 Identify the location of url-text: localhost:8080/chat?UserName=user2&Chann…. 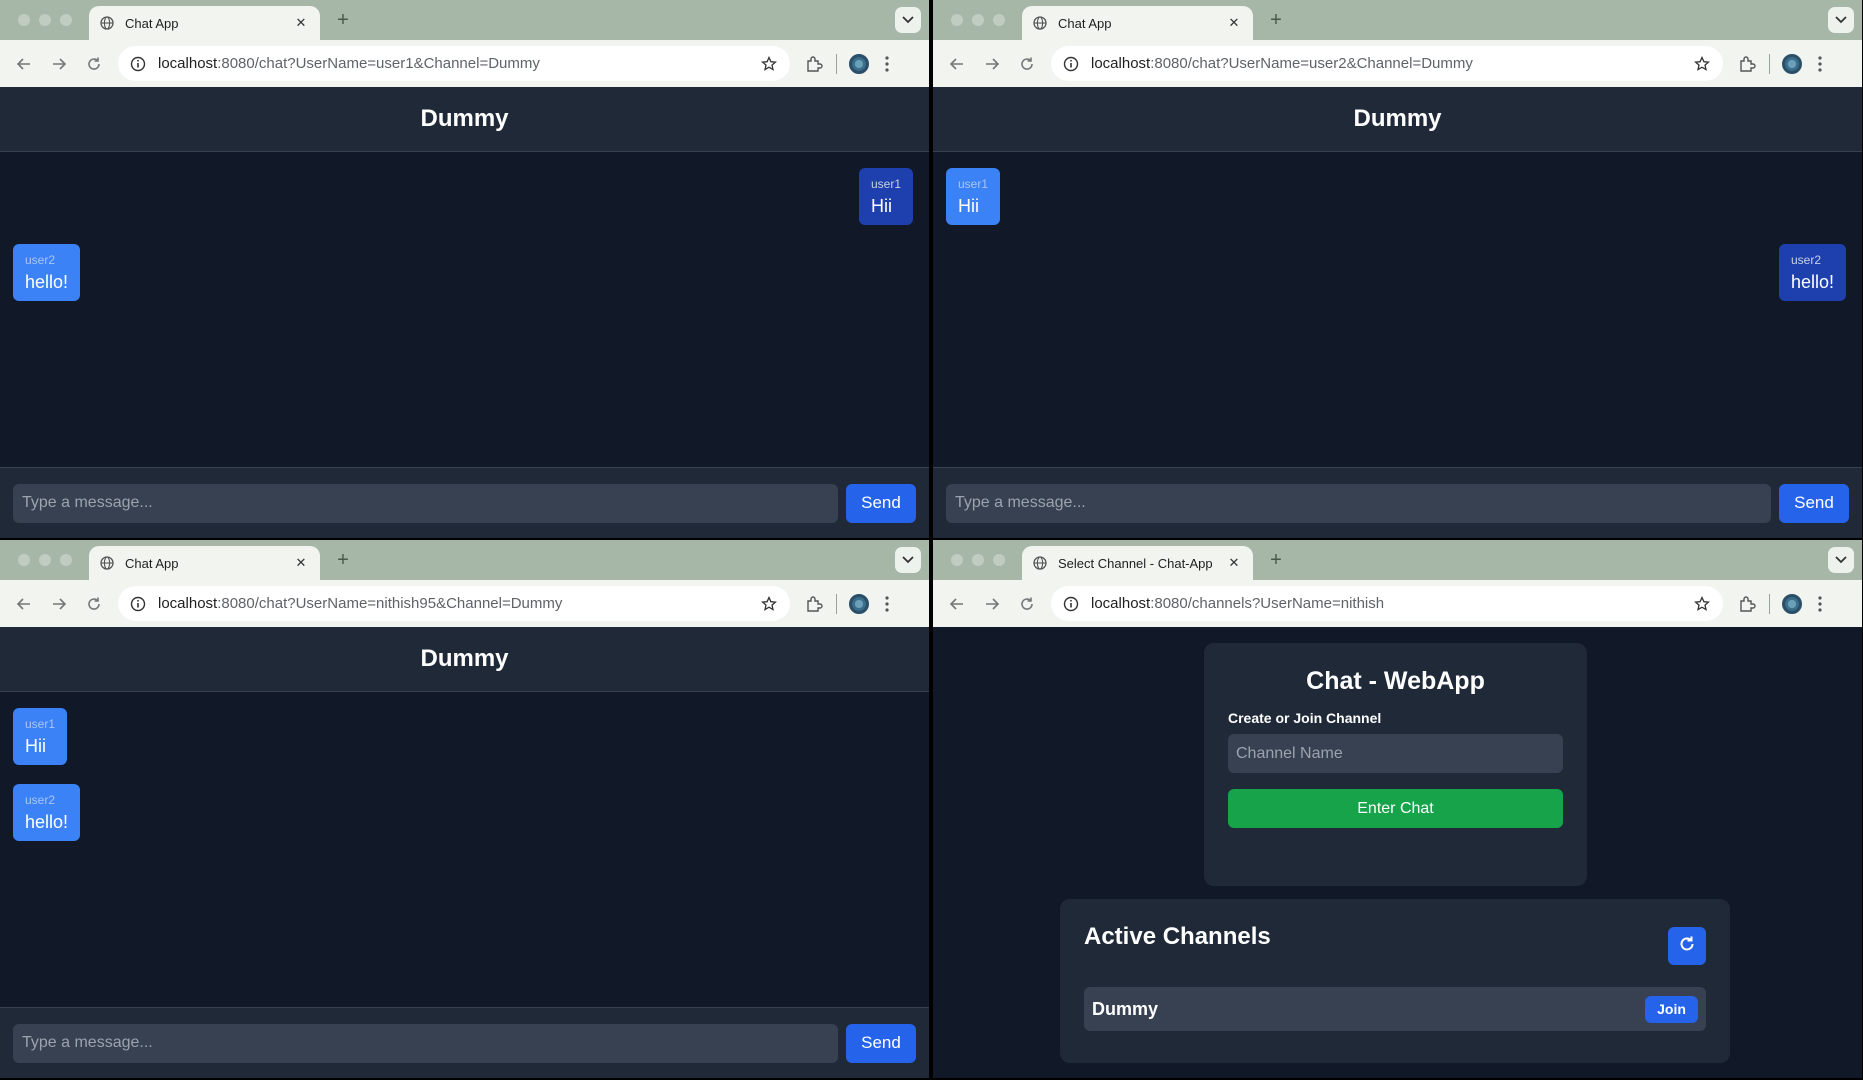
(1391, 63).